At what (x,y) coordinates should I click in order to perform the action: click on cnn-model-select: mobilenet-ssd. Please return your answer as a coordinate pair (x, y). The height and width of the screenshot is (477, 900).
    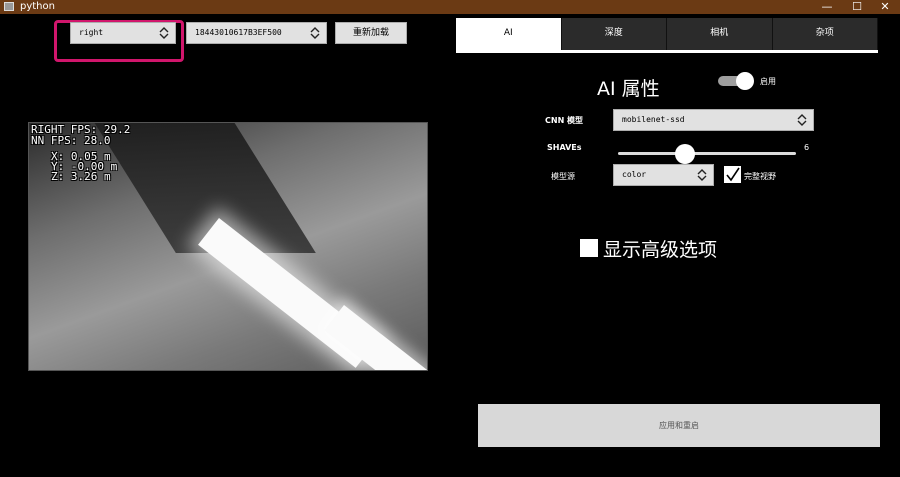
    Looking at the image, I should click on (713, 120).